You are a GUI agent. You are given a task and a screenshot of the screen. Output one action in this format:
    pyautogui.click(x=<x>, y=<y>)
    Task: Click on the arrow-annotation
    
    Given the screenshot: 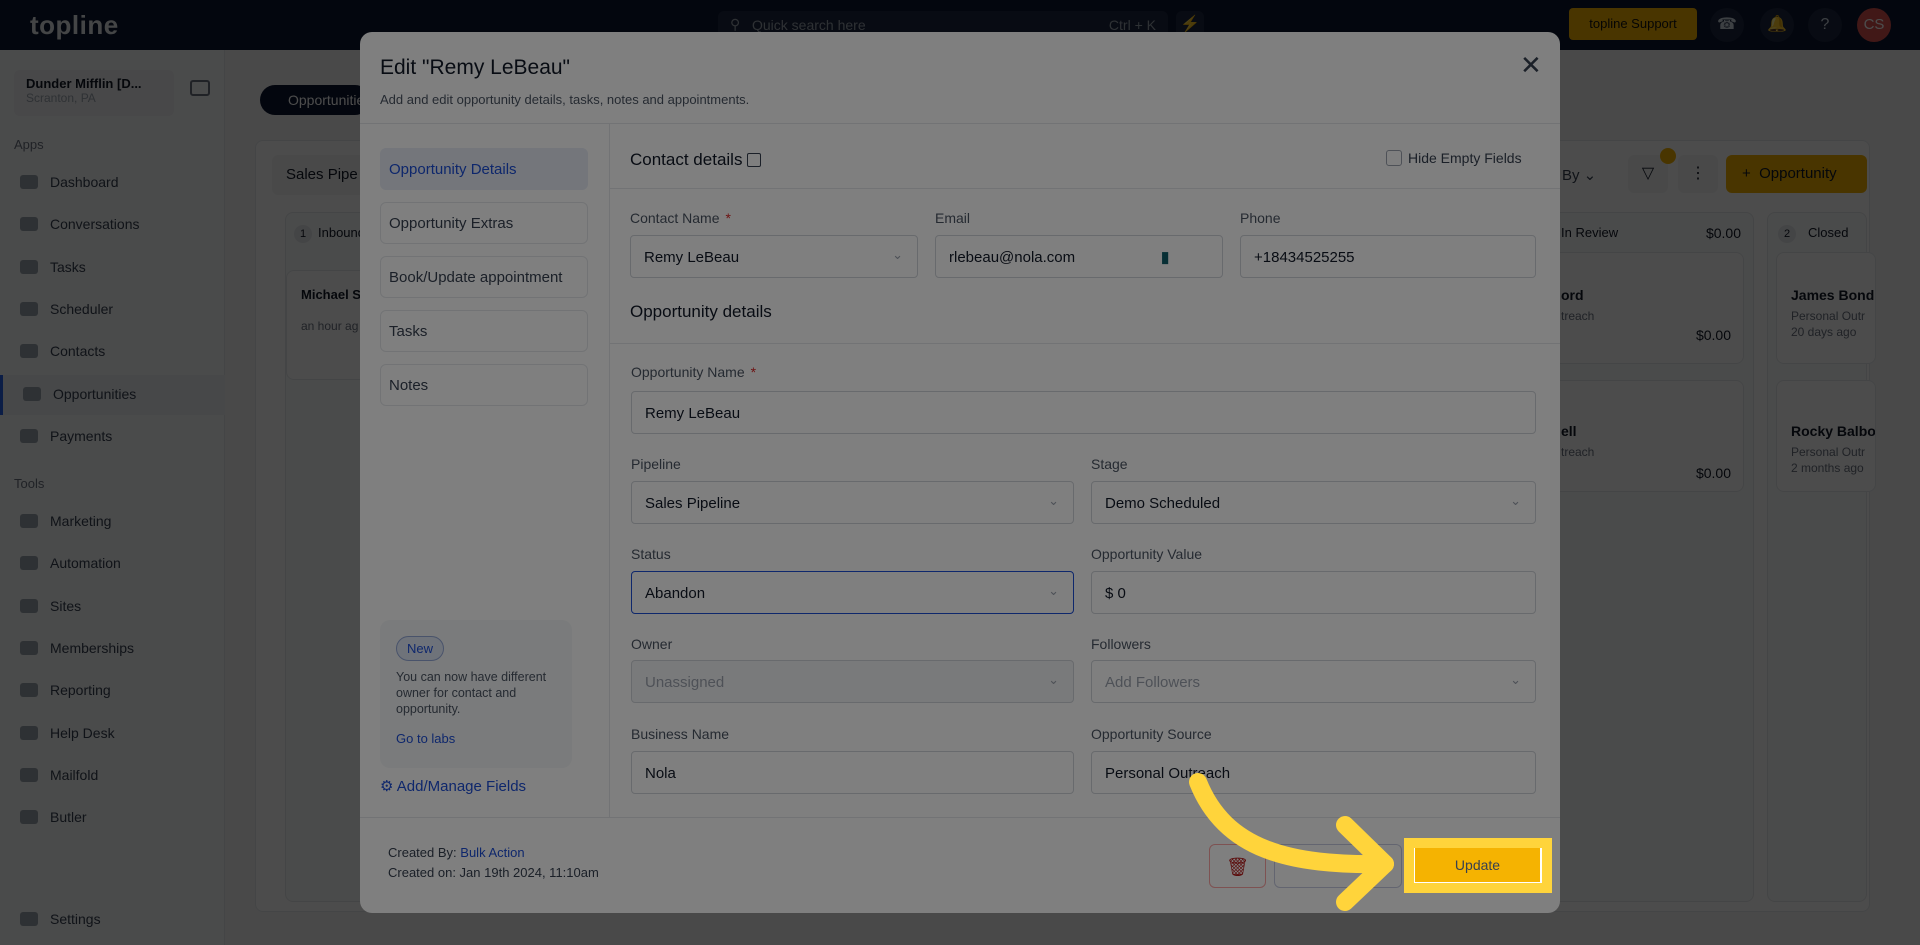 What is the action you would take?
    pyautogui.click(x=1291, y=842)
    